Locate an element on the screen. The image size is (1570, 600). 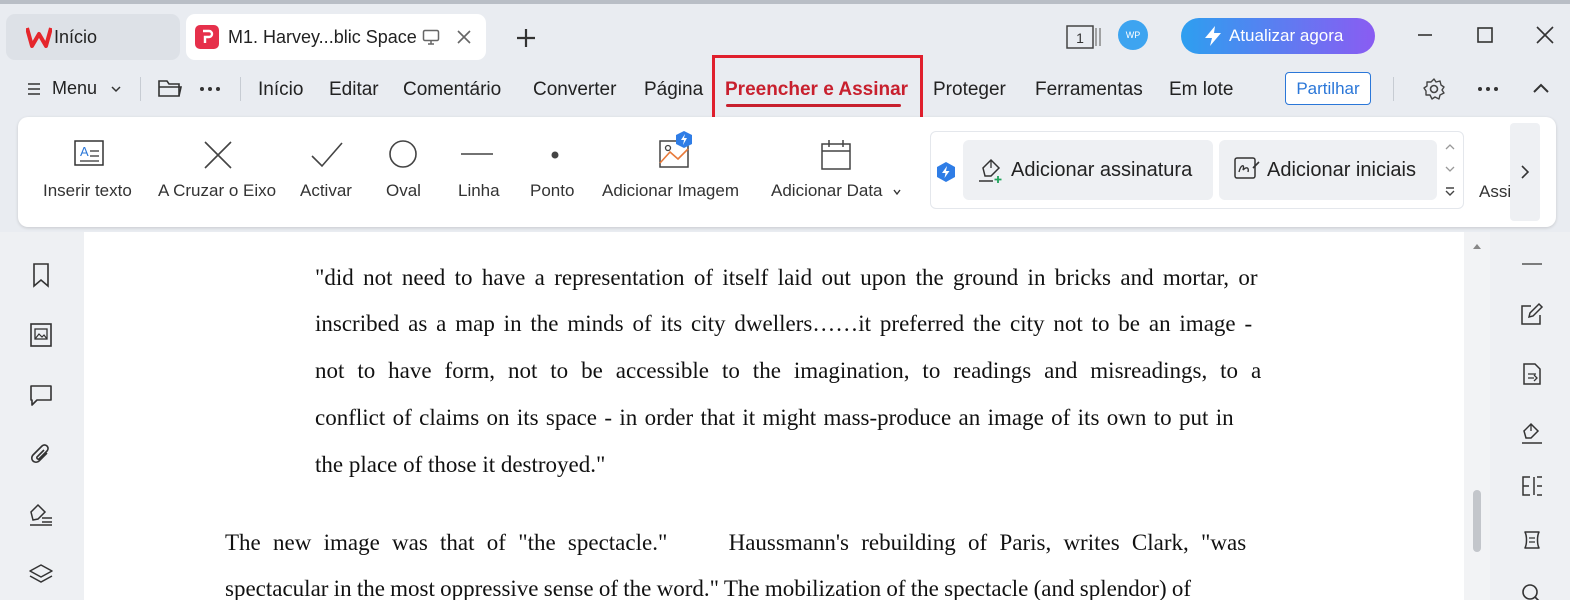
insert-text-label: Inserir texto is located at coordinates (87, 190).